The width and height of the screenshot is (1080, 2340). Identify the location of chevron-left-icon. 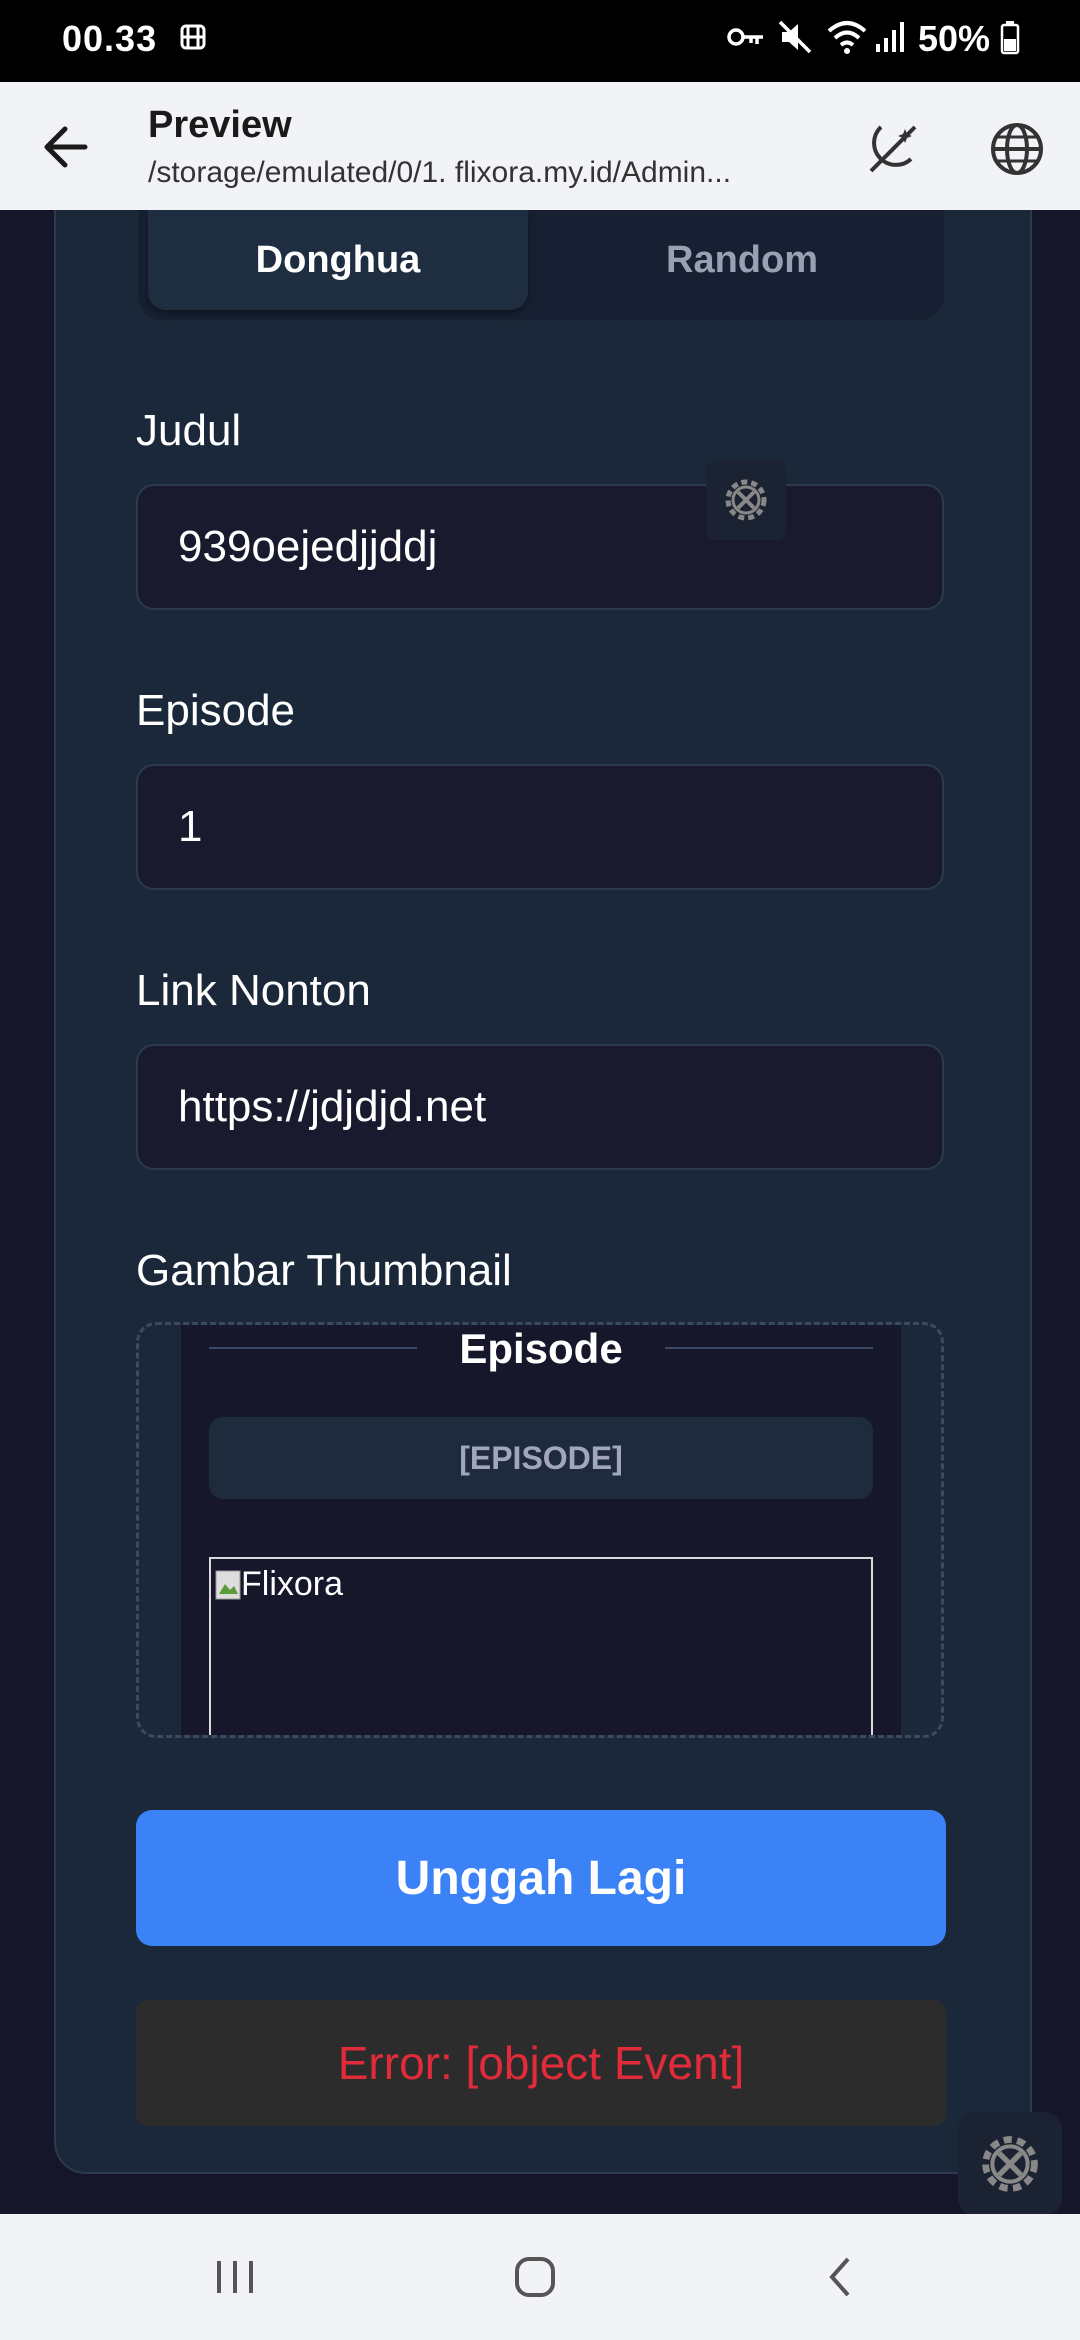
(839, 2277).